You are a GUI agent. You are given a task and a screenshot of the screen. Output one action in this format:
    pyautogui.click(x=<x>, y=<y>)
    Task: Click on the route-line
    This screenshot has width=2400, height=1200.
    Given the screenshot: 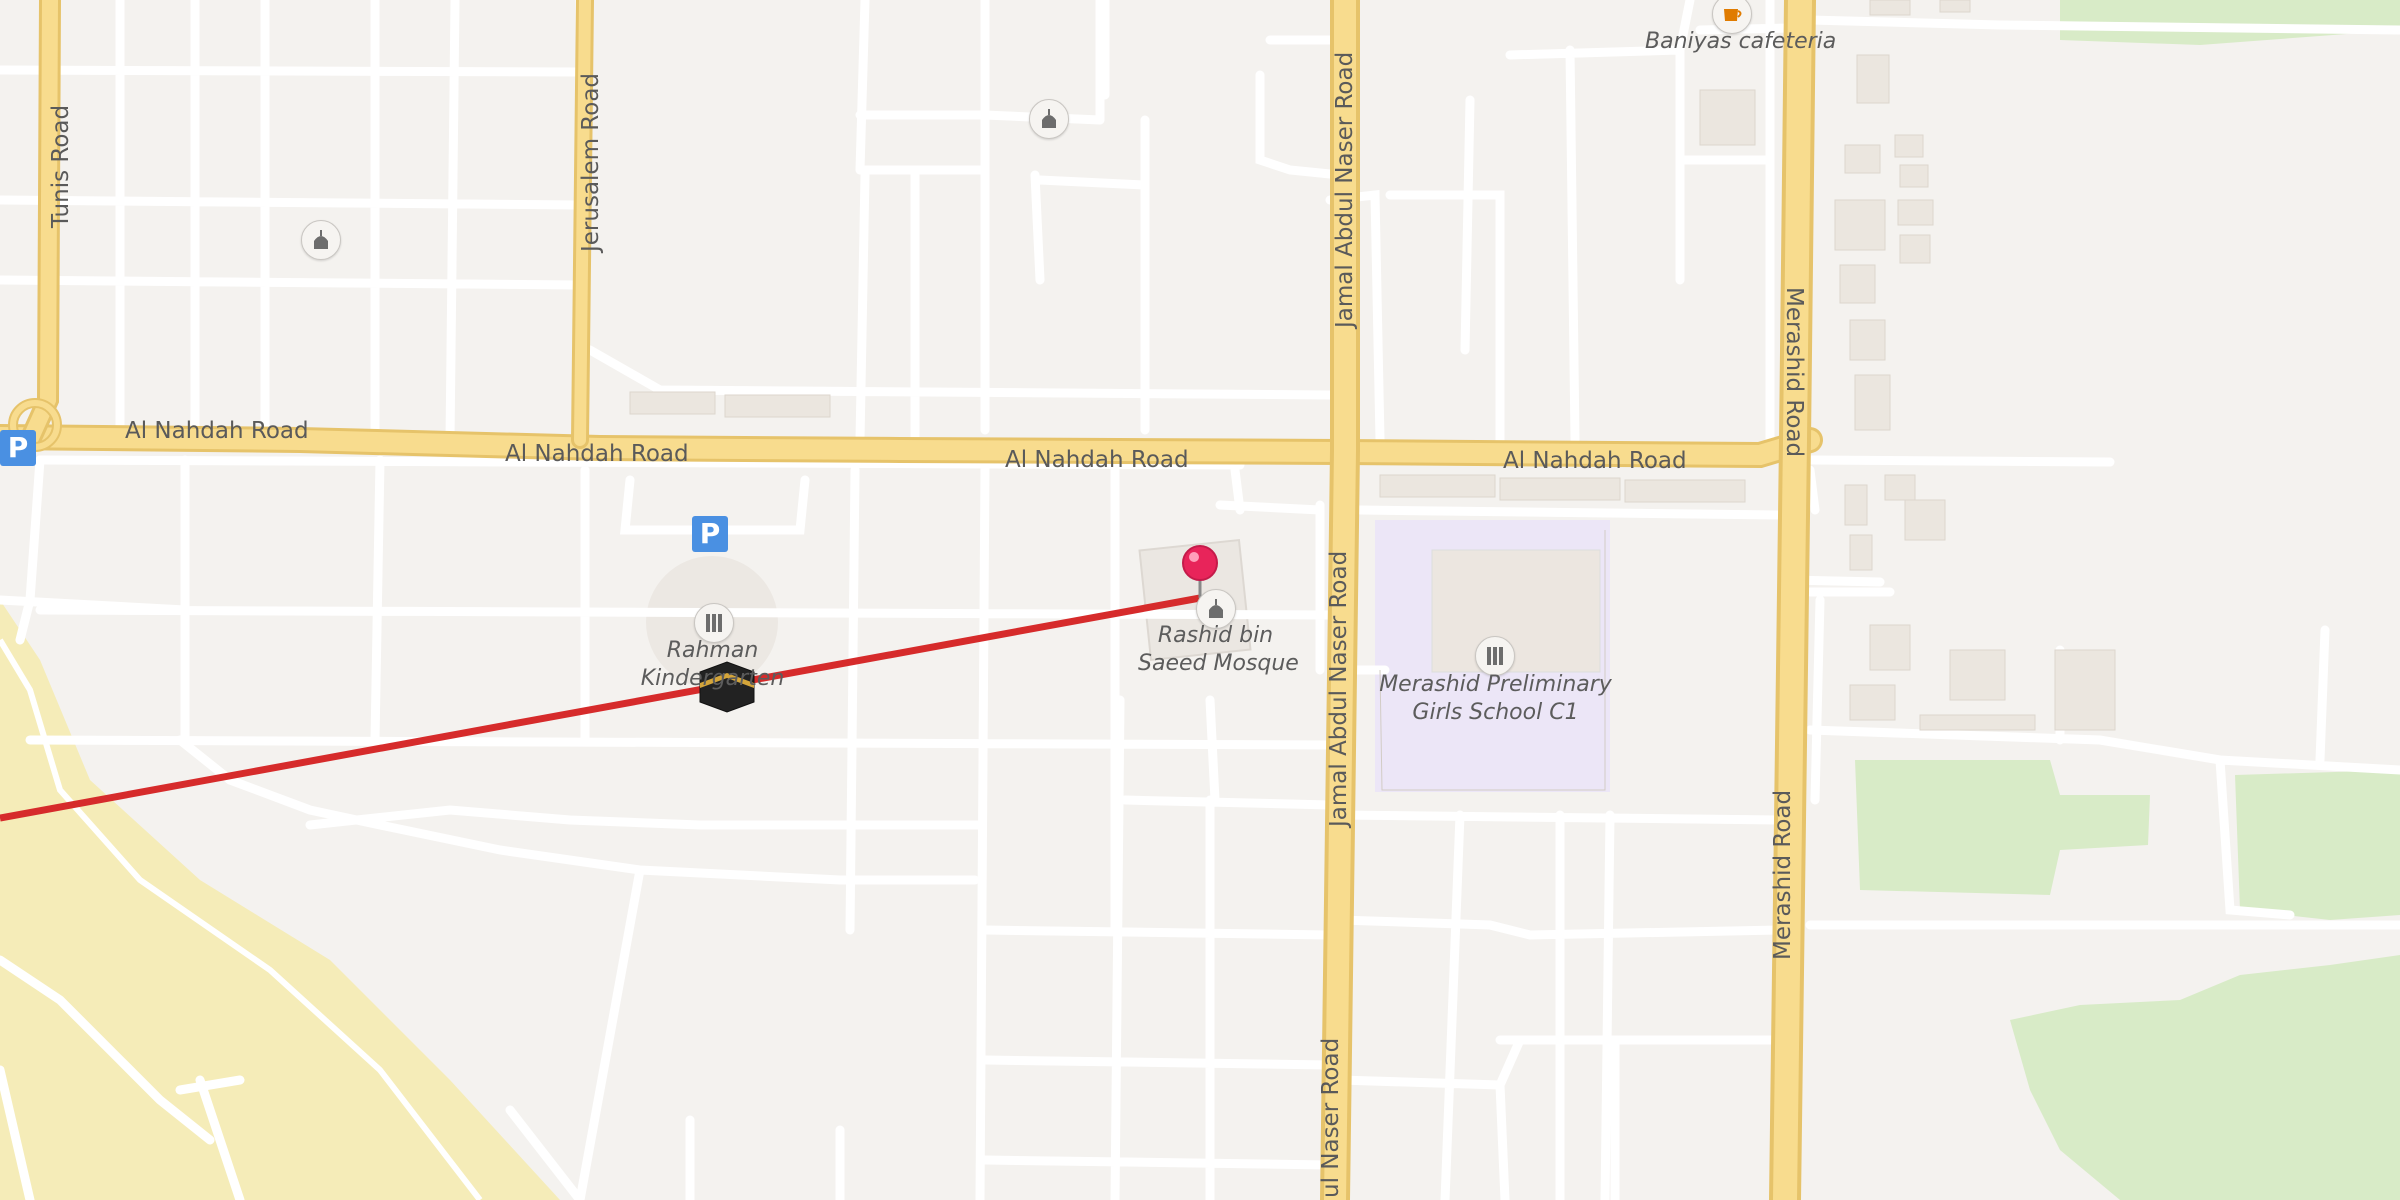 What is the action you would take?
    pyautogui.click(x=600, y=708)
    